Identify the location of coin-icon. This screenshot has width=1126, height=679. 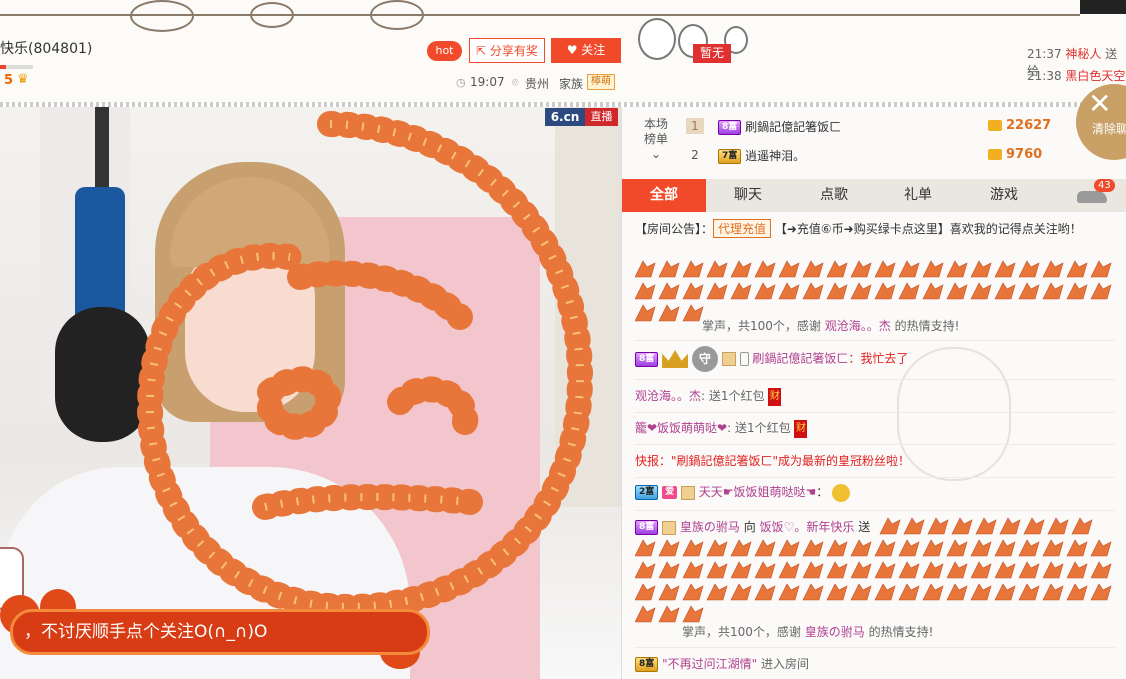
(995, 125).